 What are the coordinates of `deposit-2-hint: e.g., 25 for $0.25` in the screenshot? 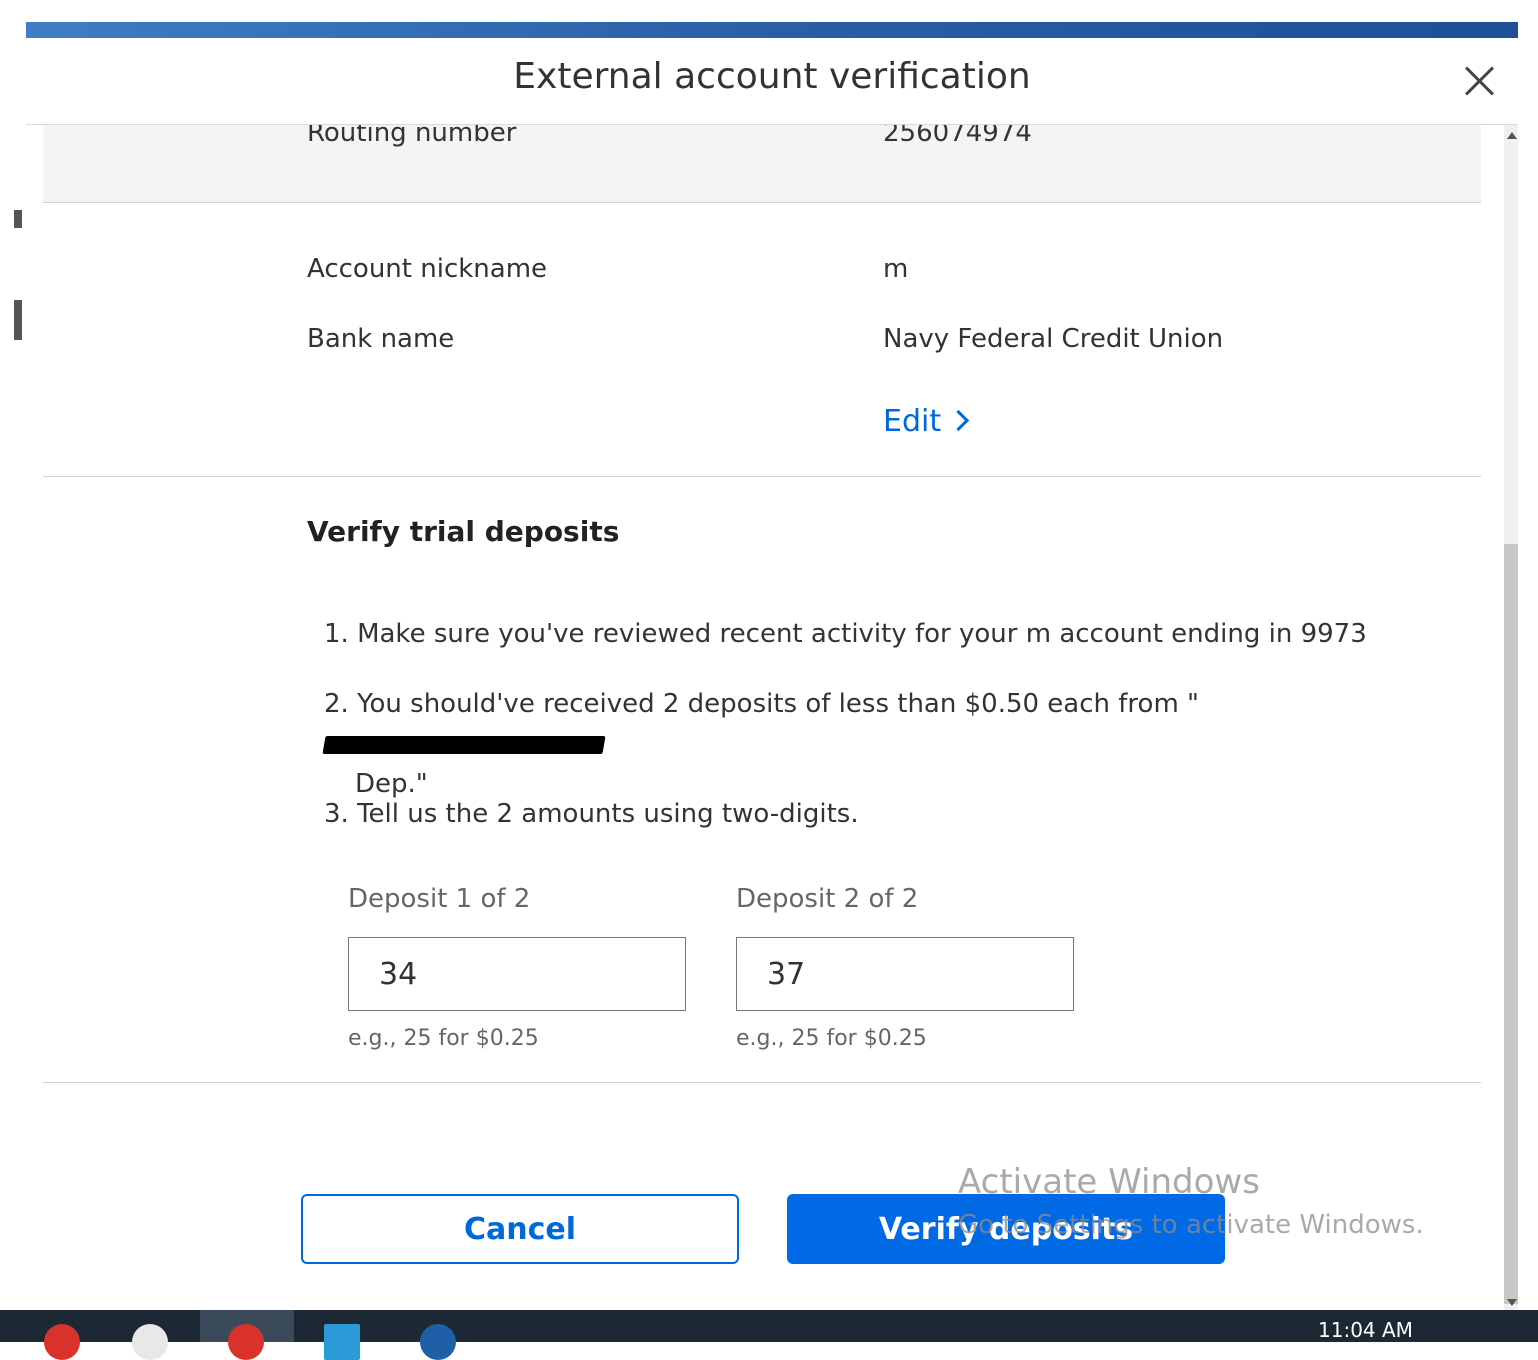 It's located at (831, 1038).